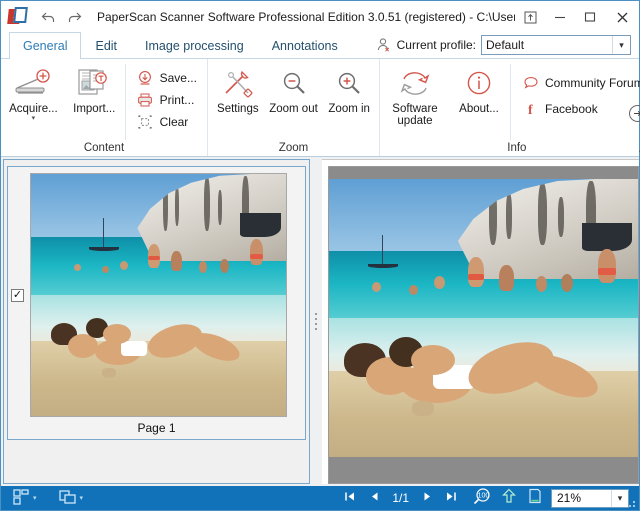 Image resolution: width=640 pixels, height=511 pixels. Describe the element at coordinates (238, 109) in the screenshot. I see `settings-button-label: Settings` at that location.